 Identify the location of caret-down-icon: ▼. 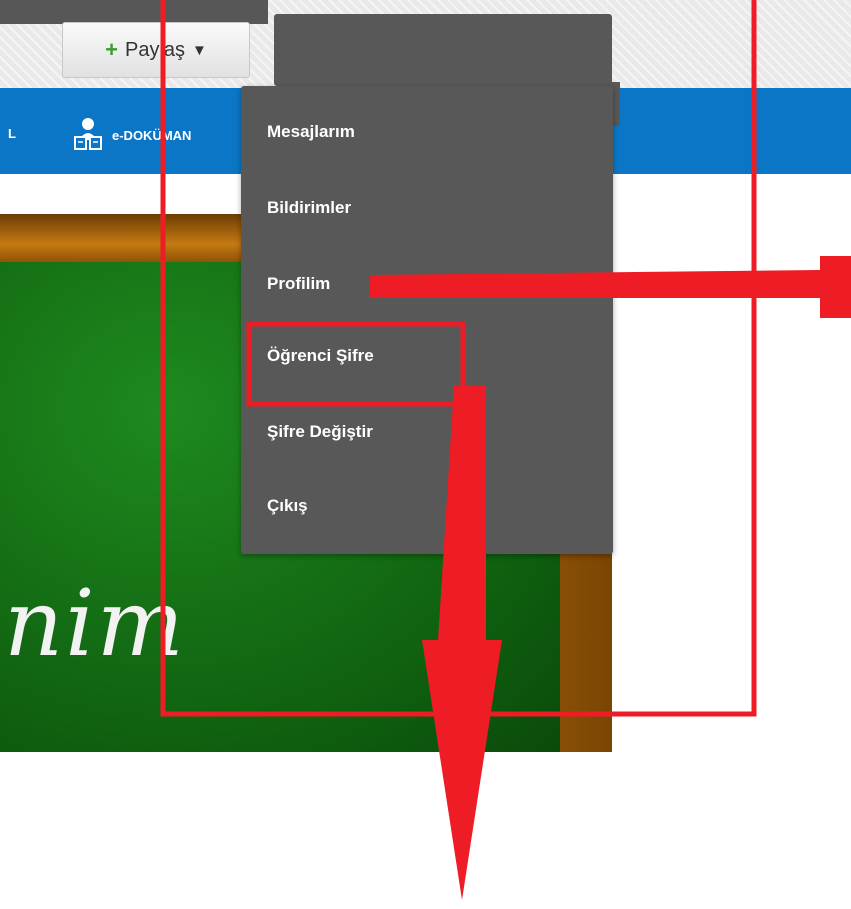
(199, 50).